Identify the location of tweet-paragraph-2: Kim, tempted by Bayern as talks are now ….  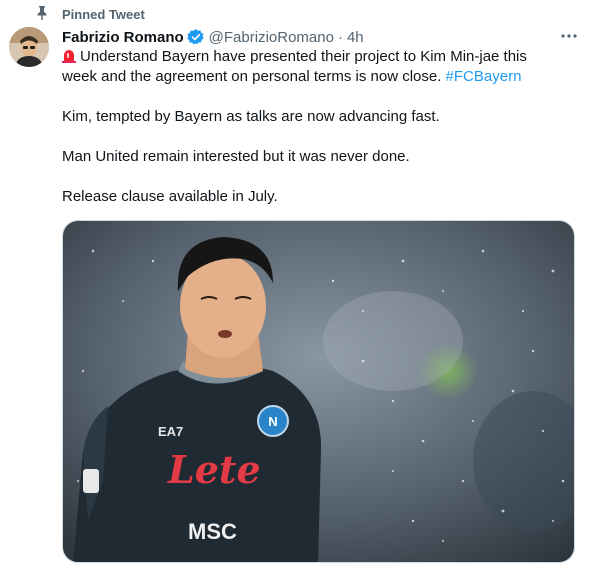
(251, 116).